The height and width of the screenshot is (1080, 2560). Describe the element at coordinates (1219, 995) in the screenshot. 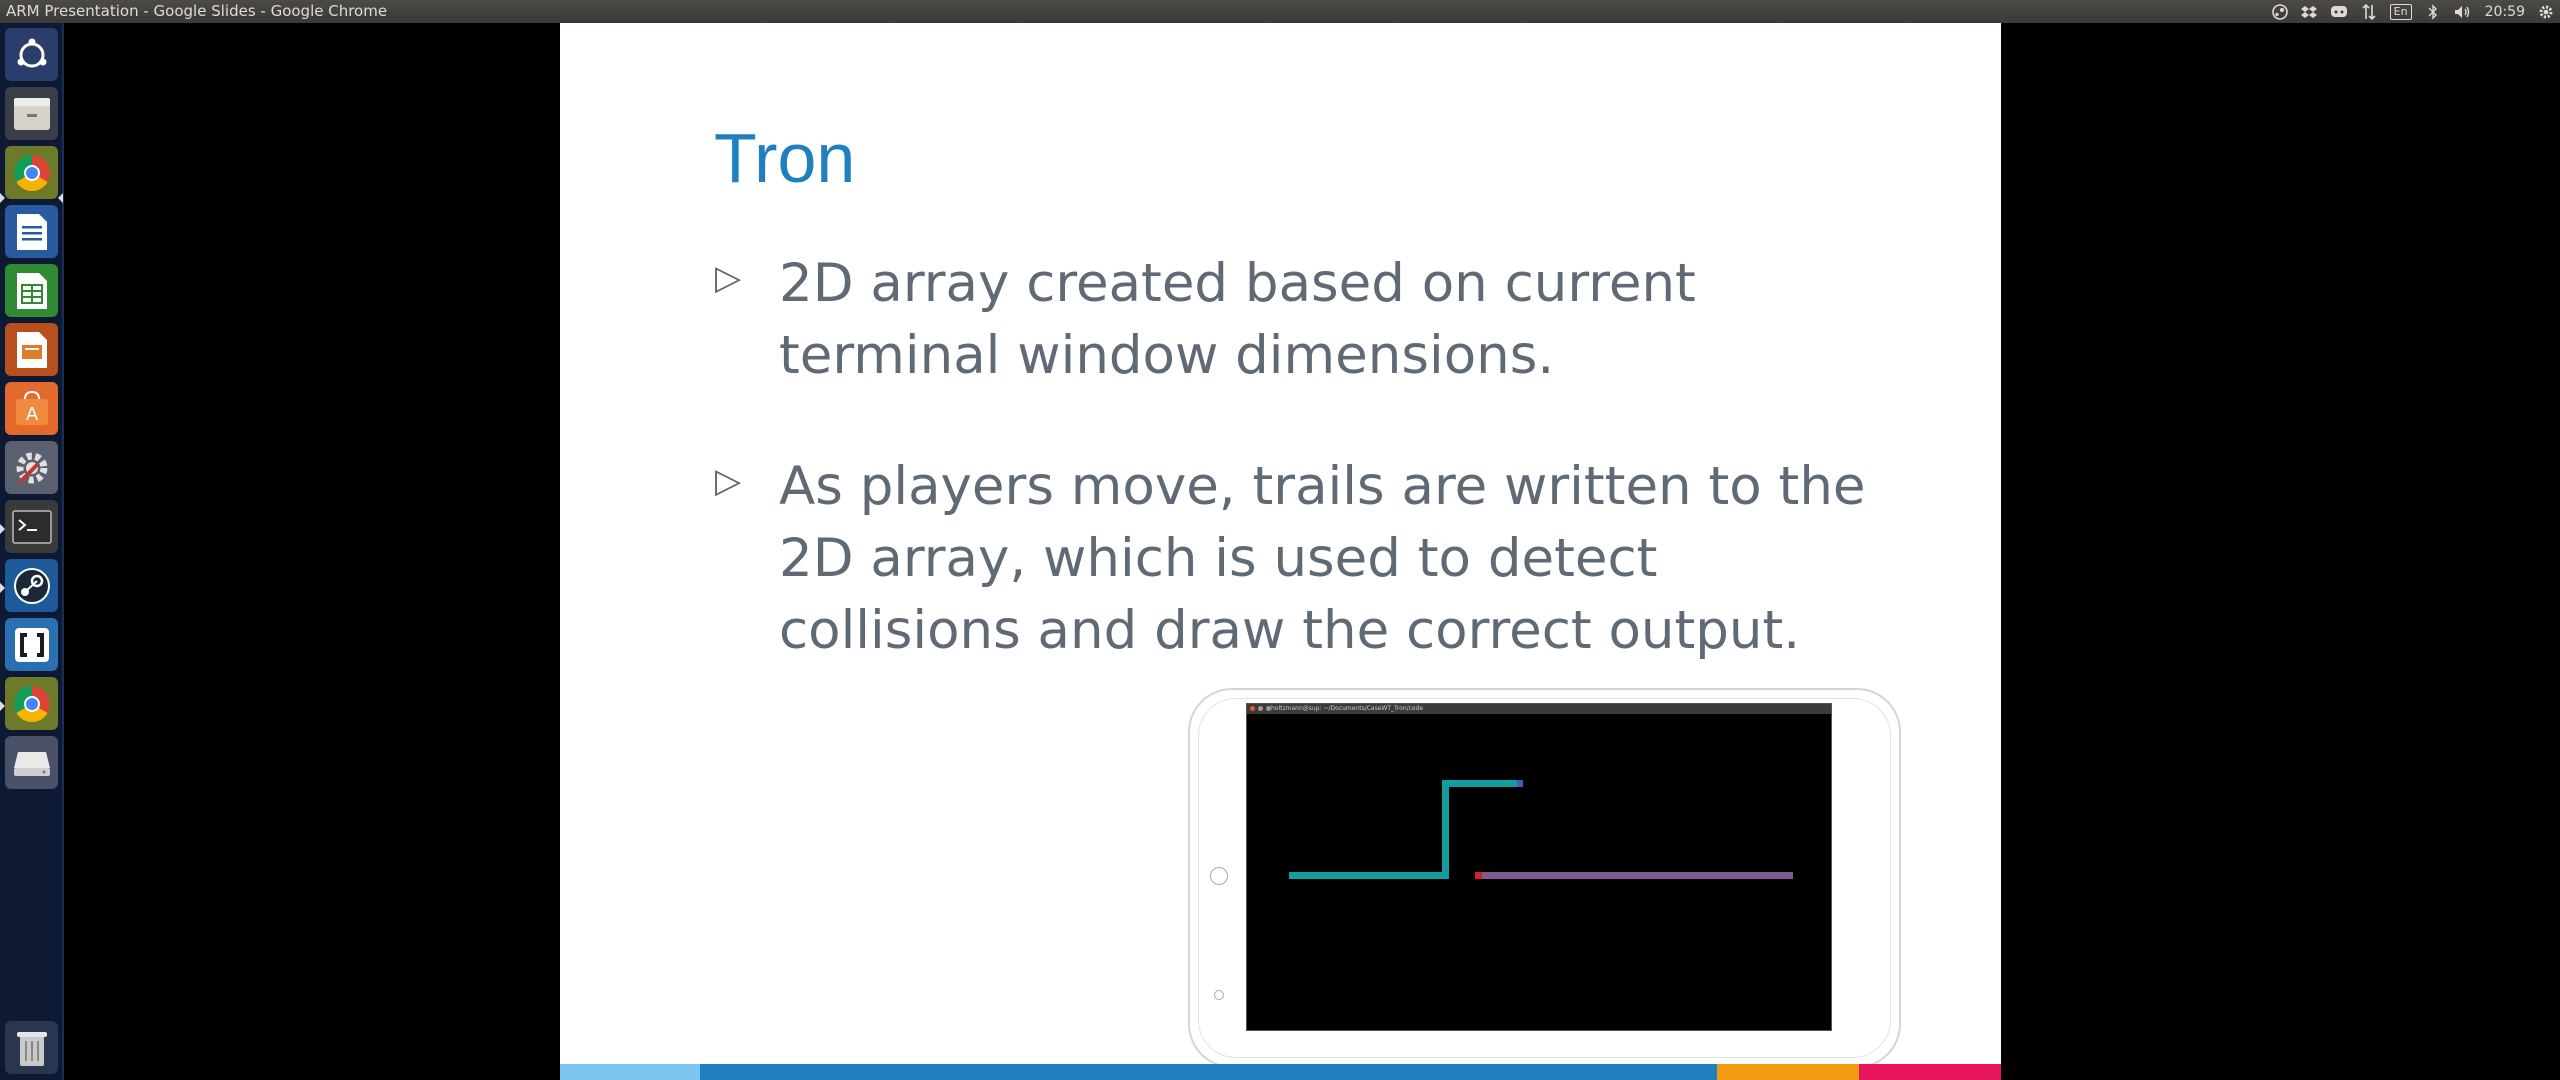

I see `phone-sensor` at that location.